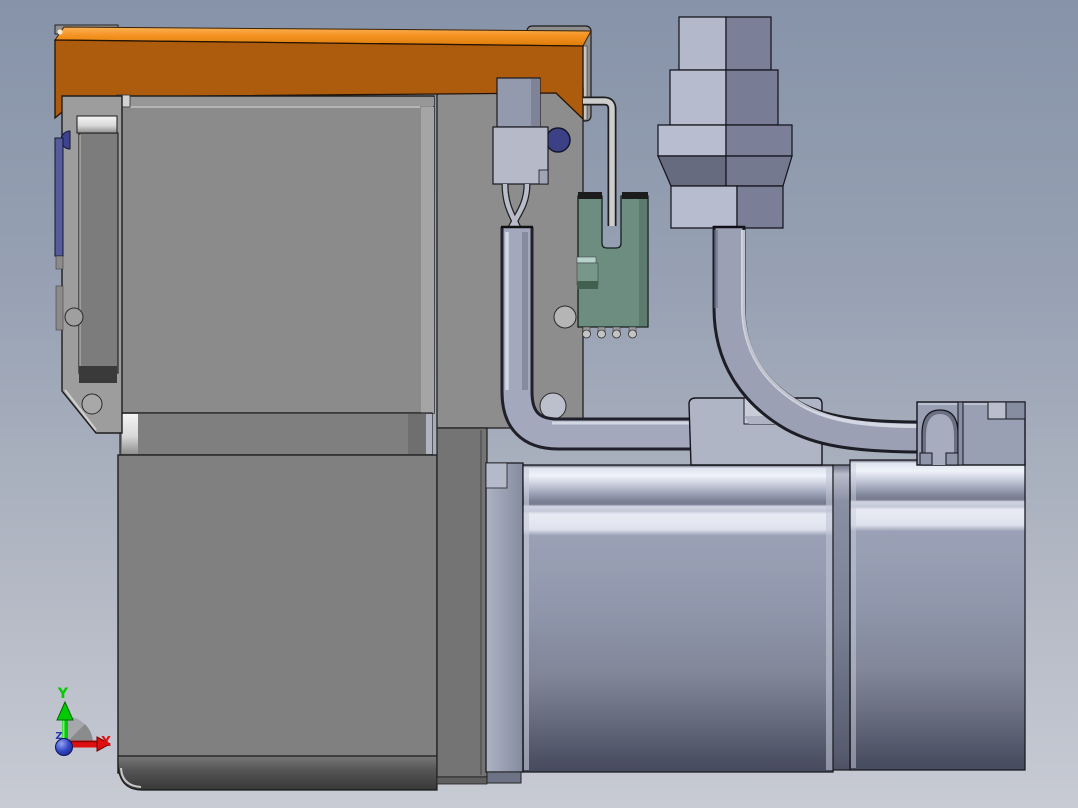 This screenshot has width=1078, height=808. What do you see at coordinates (504, 623) in the screenshot?
I see `motor-front-flange` at bounding box center [504, 623].